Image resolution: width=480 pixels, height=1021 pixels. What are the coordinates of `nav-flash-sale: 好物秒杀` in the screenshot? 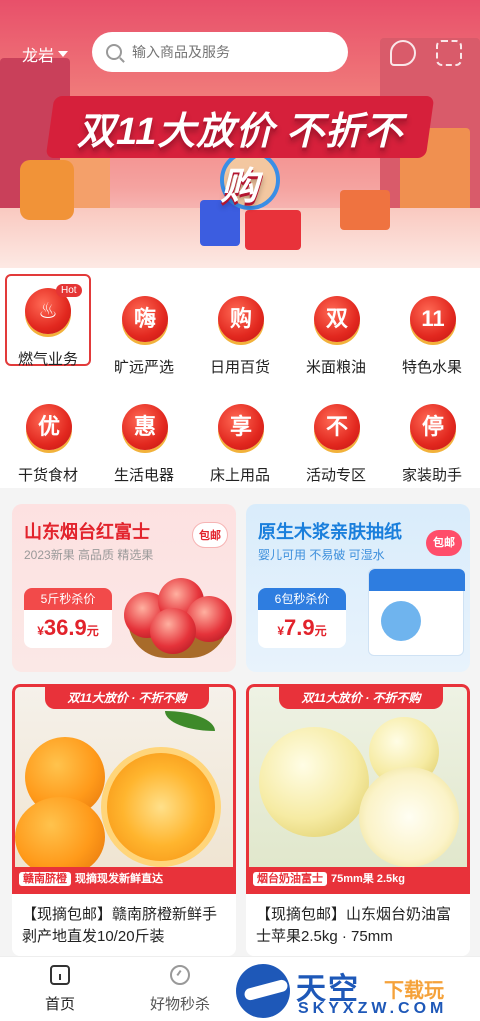 It's located at (180, 989).